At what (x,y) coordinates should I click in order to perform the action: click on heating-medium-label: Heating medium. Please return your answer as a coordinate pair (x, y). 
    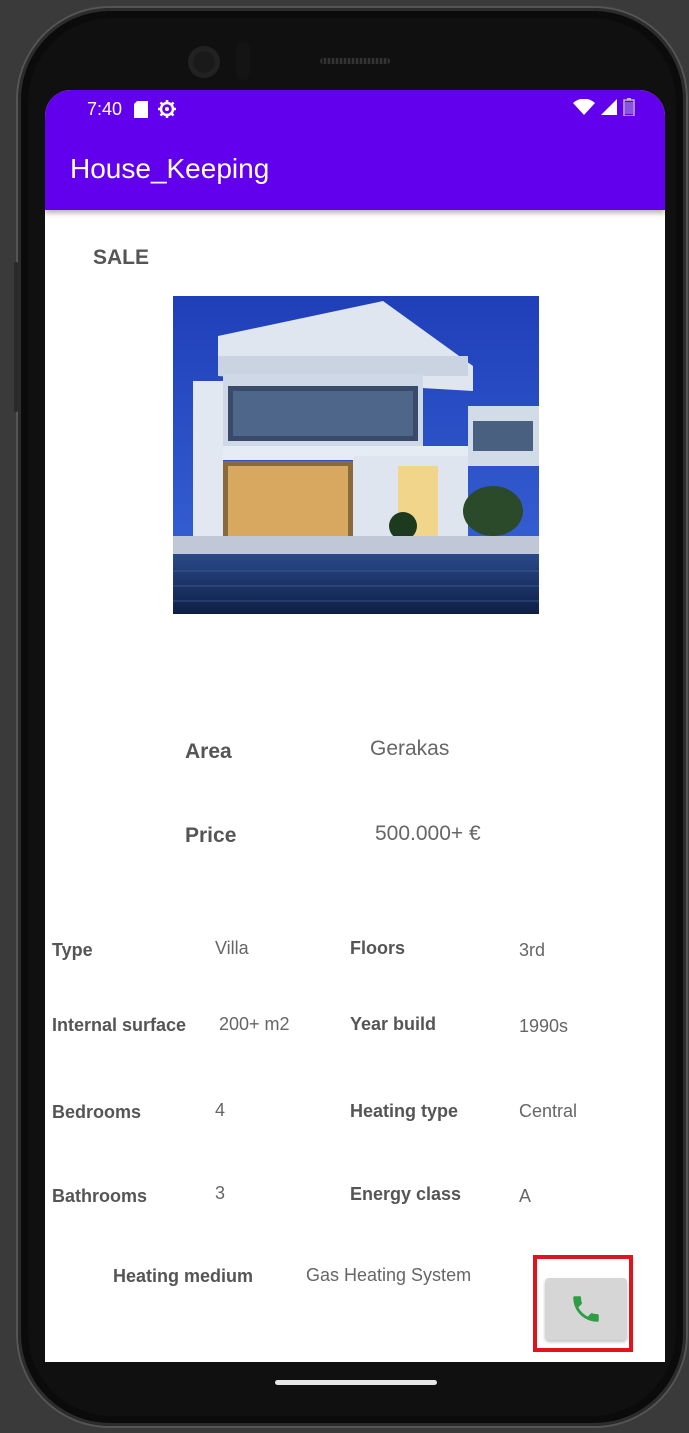
    Looking at the image, I should click on (183, 1276).